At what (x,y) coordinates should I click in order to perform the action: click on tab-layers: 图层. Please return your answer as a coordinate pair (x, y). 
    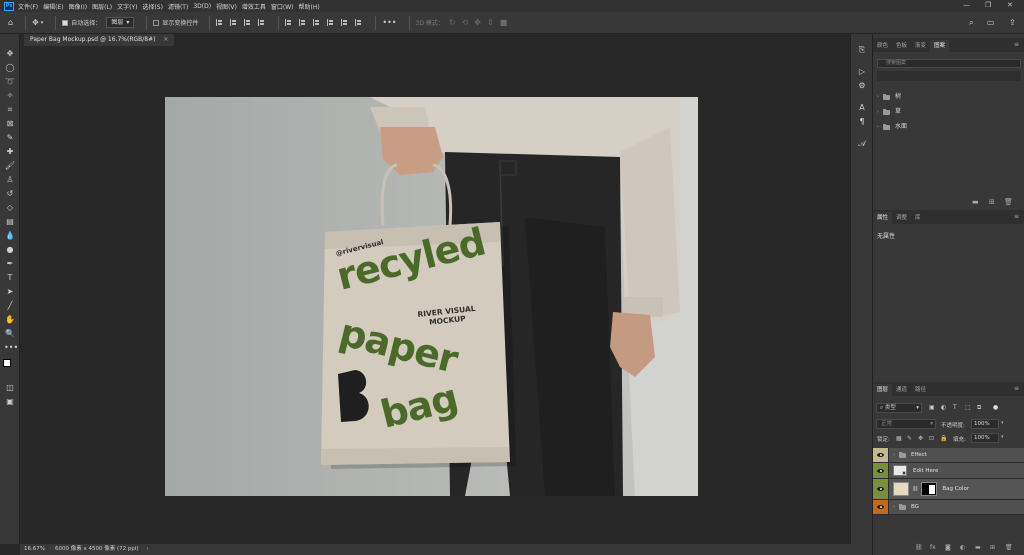
    Looking at the image, I should click on (883, 390).